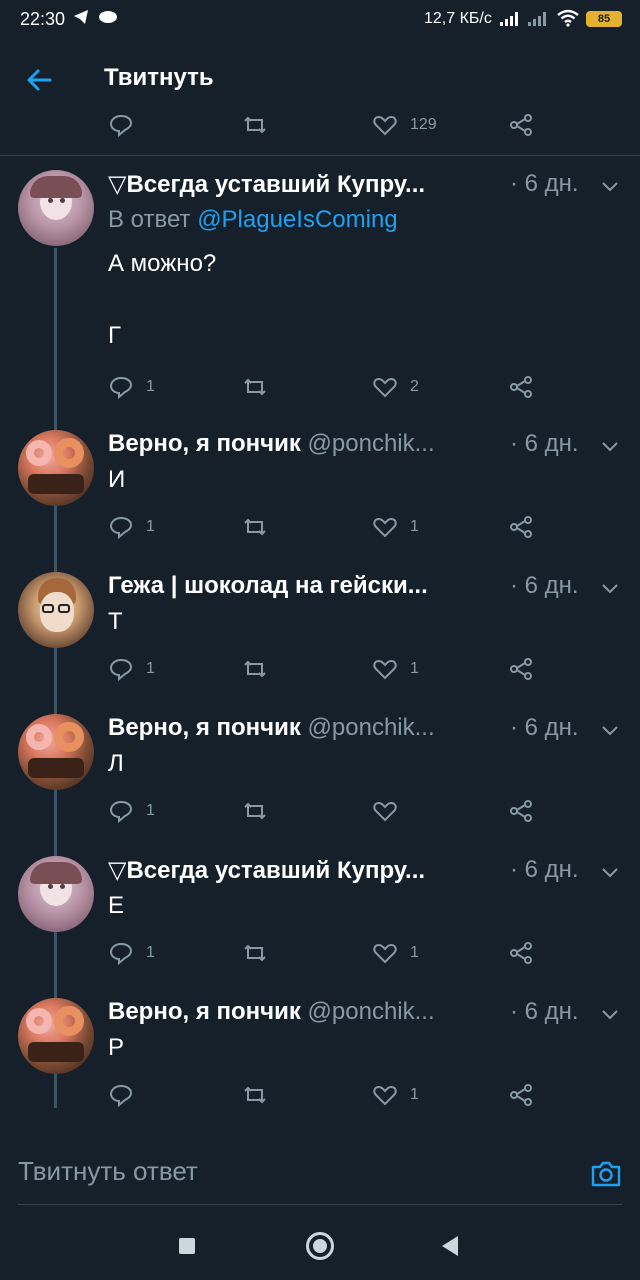 The height and width of the screenshot is (1280, 640). What do you see at coordinates (117, 479) in the screenshot?
I see `tweet-text: И` at bounding box center [117, 479].